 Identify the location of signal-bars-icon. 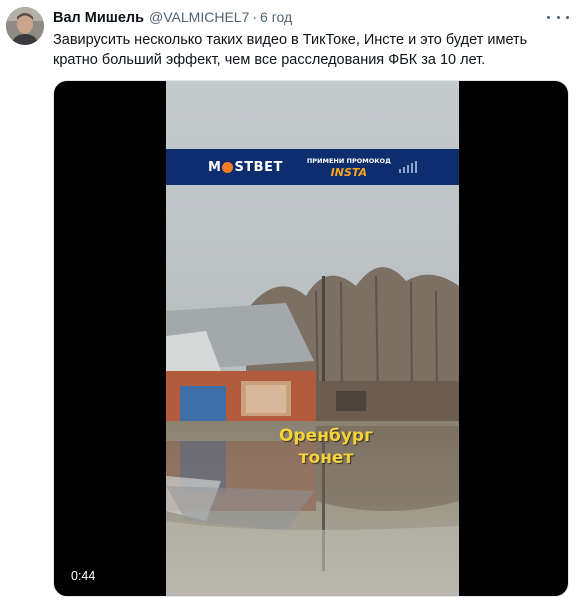
(407, 167).